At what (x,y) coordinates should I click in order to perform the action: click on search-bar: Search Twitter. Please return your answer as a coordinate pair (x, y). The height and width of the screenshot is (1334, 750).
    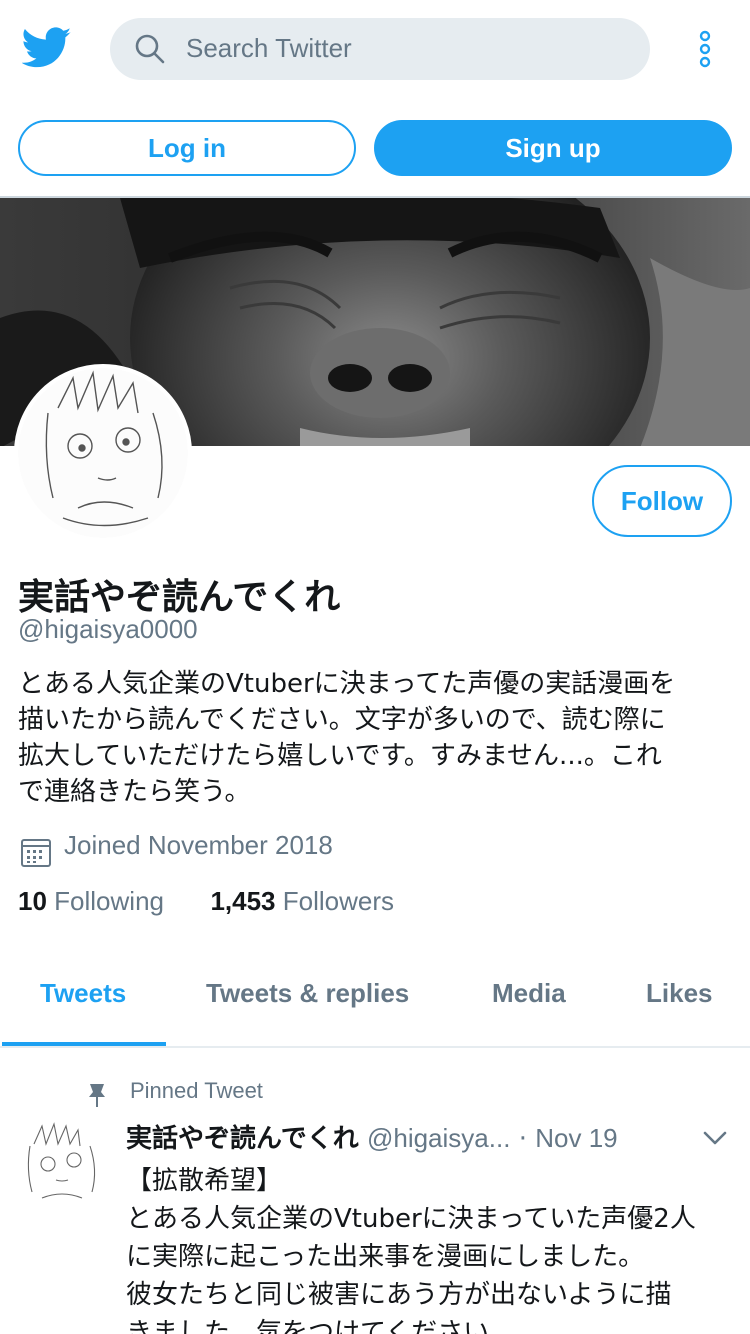
    Looking at the image, I should click on (380, 49).